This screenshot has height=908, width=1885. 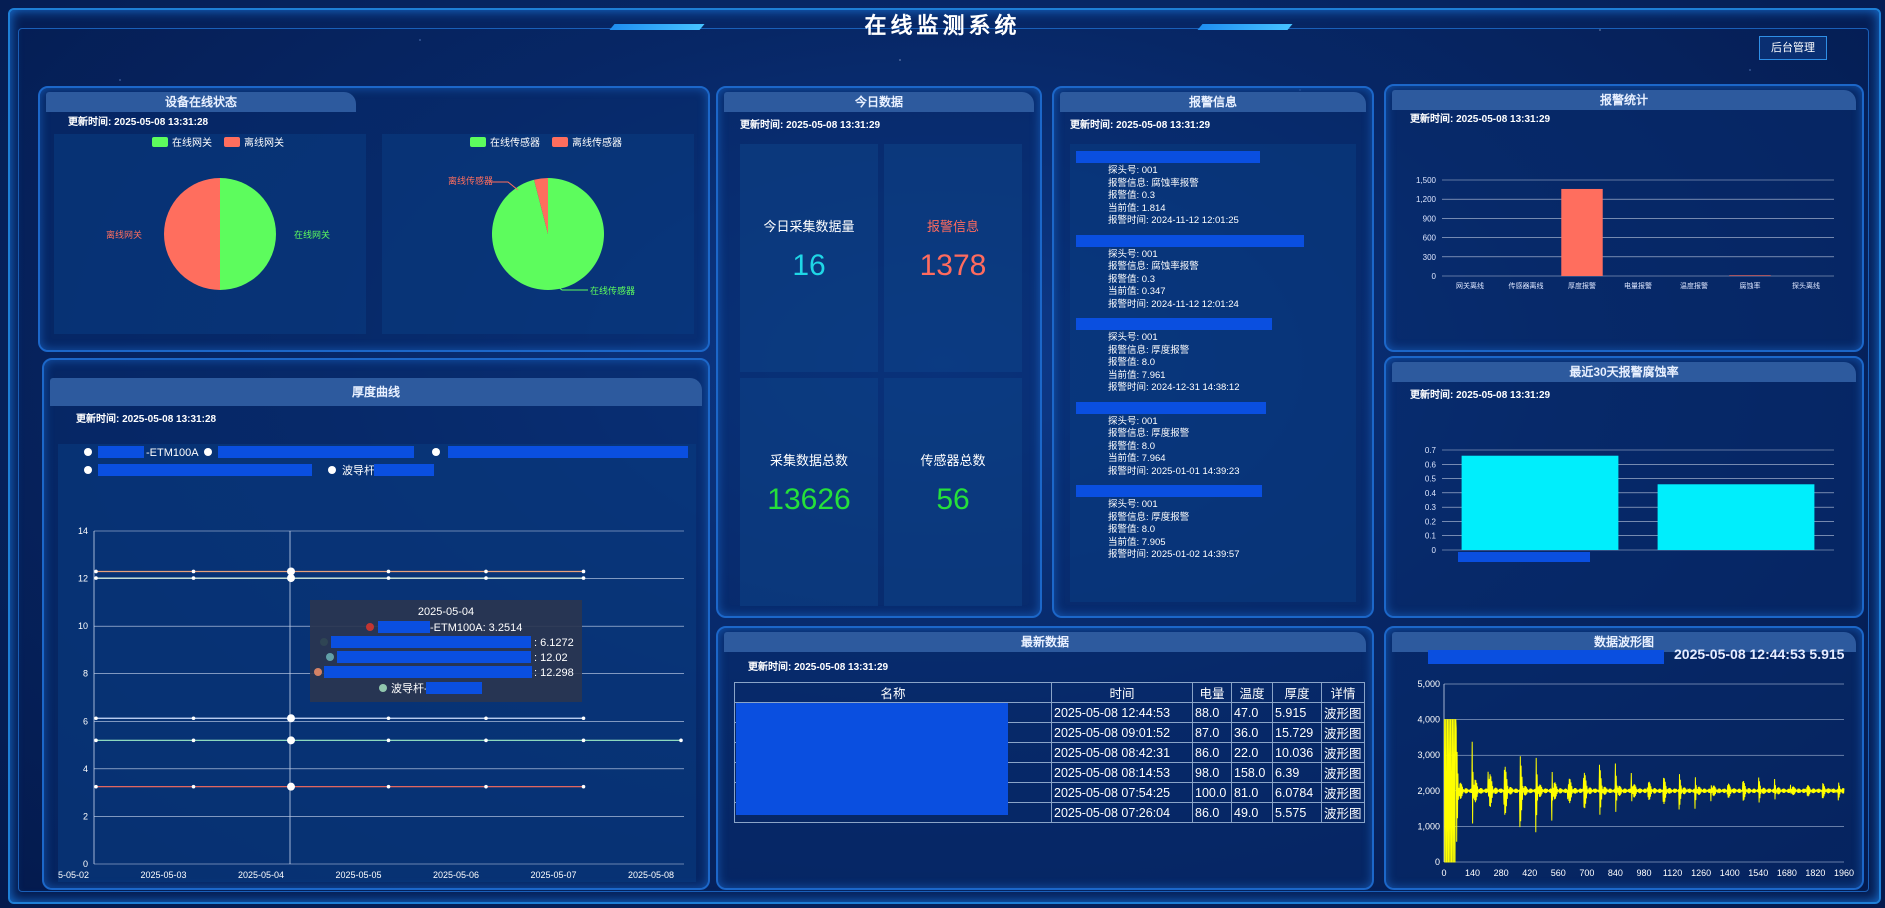 I want to click on y-tick-label: 0.5, so click(x=1431, y=479).